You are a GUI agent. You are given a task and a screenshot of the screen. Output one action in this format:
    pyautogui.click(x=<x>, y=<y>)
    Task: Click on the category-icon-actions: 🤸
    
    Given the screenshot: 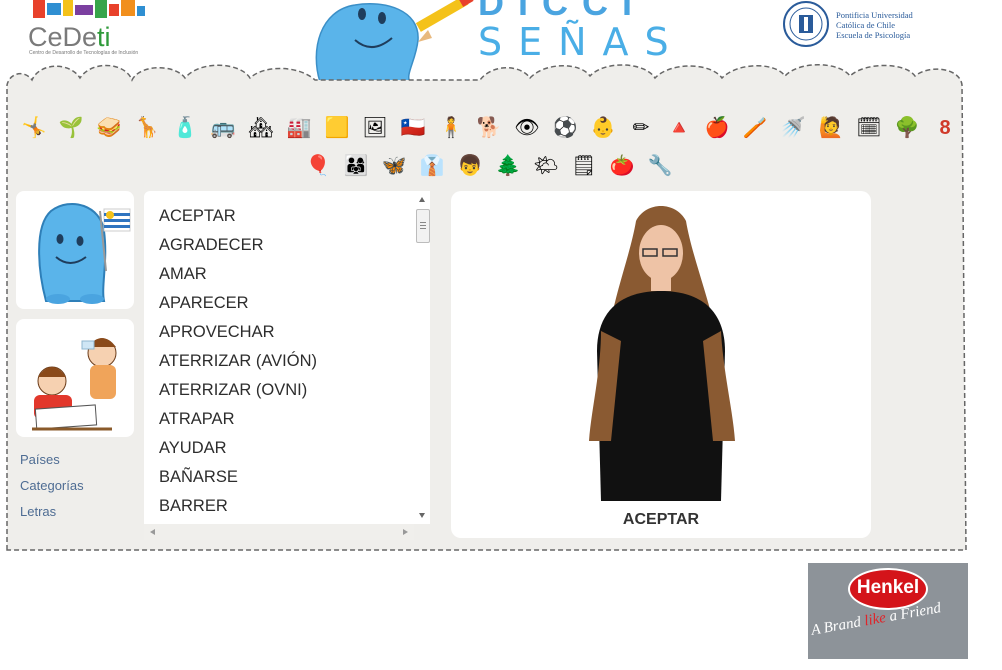 What is the action you would take?
    pyautogui.click(x=34, y=128)
    